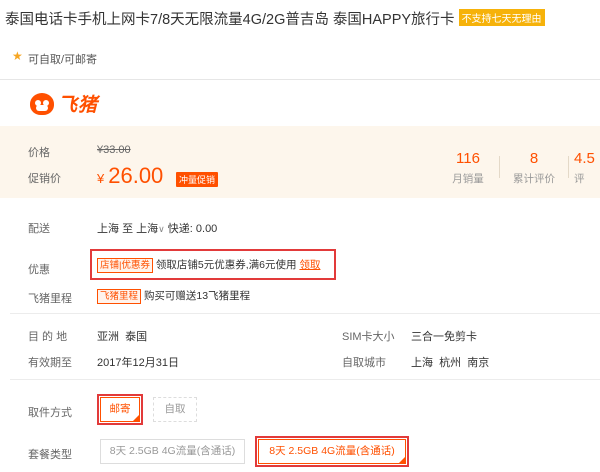 This screenshot has width=600, height=472. I want to click on fliggy-logo: 飞猪, so click(64, 103).